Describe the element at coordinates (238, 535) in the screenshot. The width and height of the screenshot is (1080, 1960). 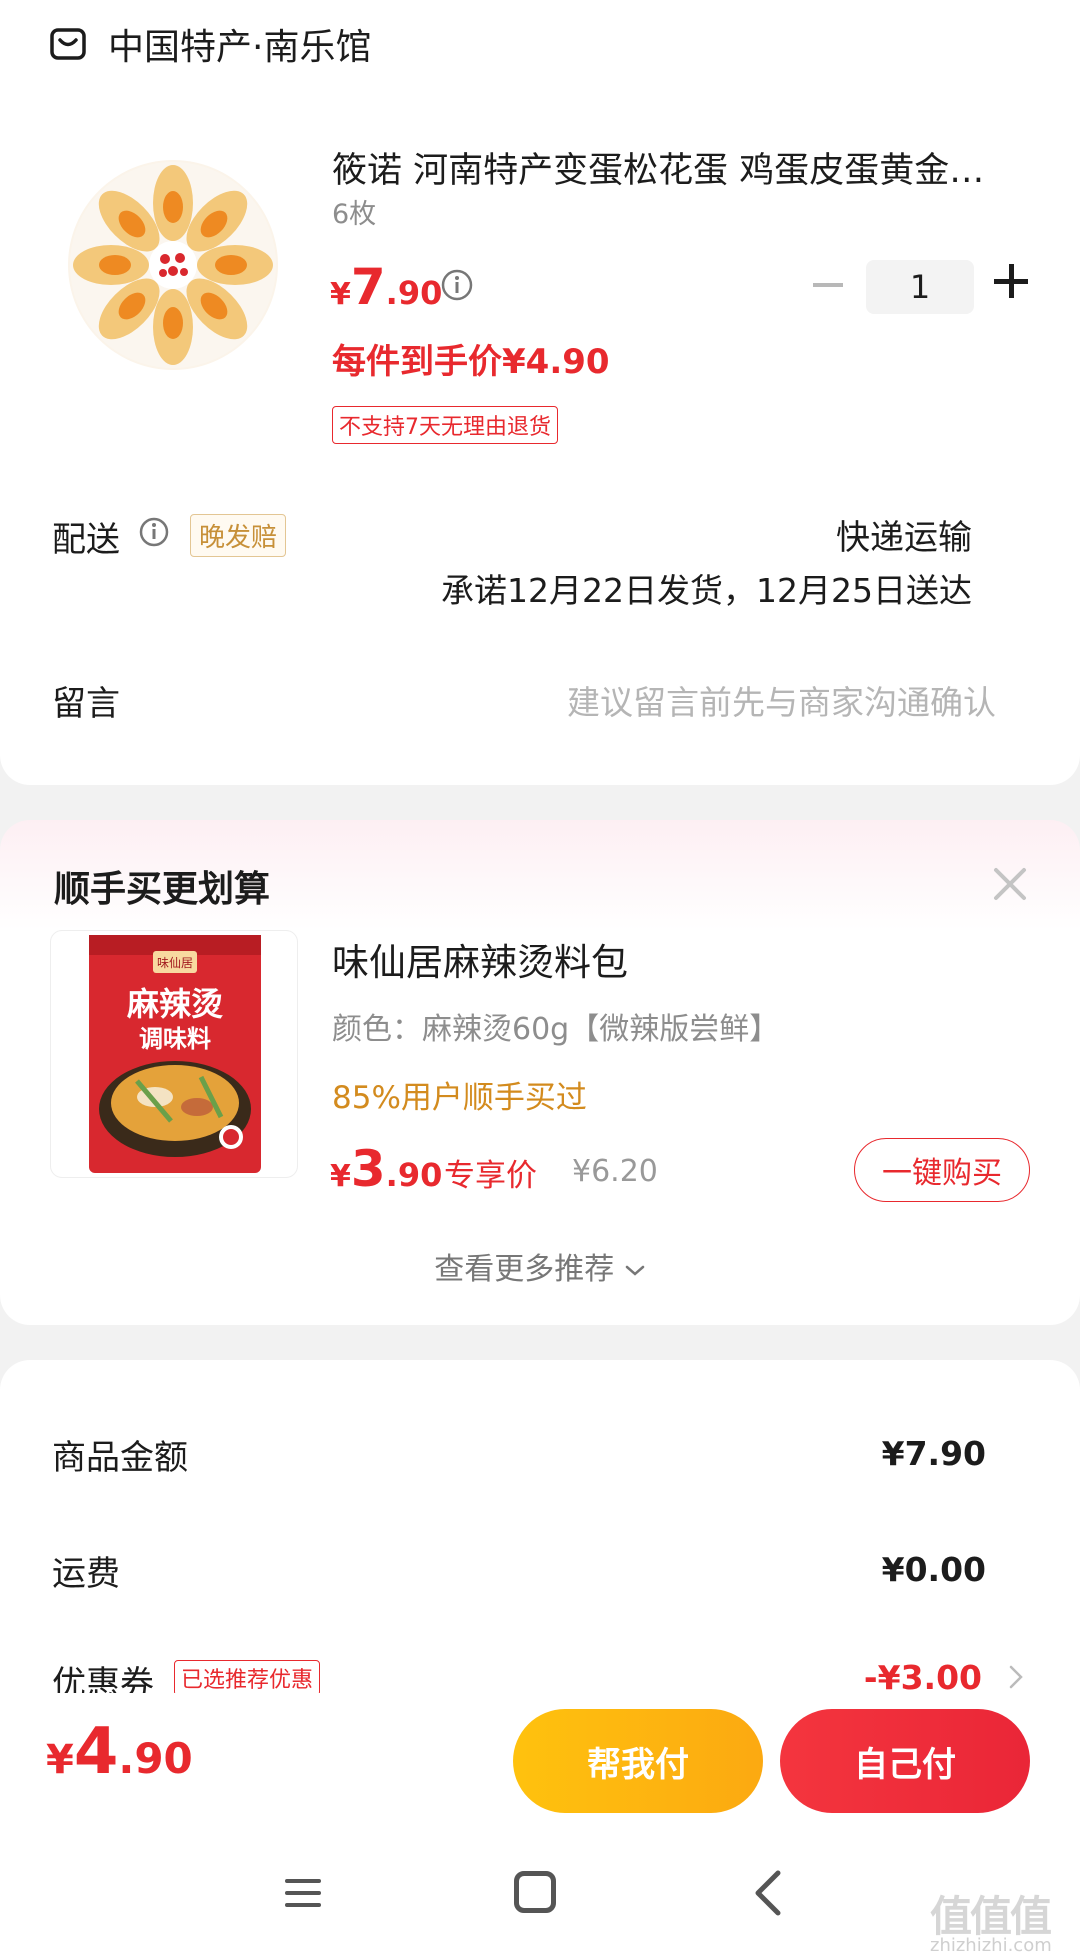
I see `late-compensation-tag: 晚发赔` at that location.